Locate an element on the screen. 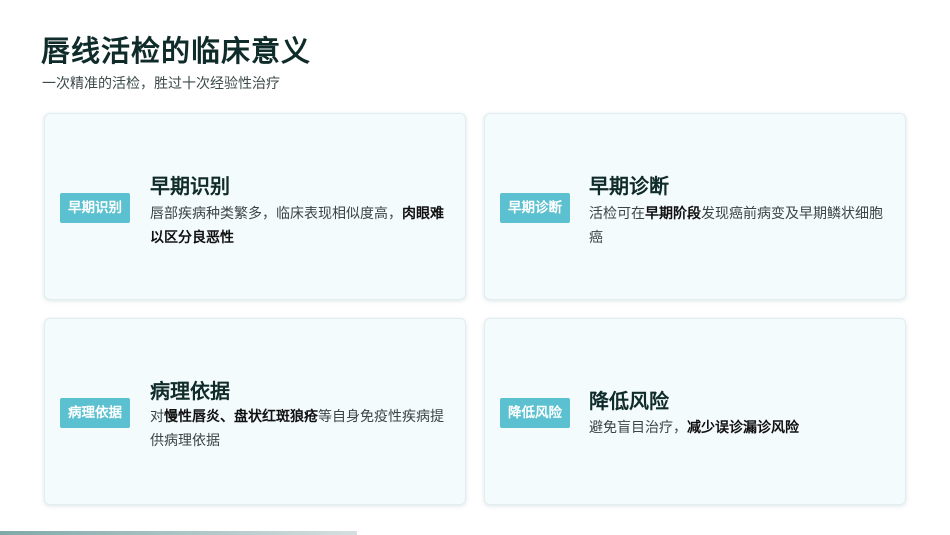 The height and width of the screenshot is (535, 950). card-description-text: 对 is located at coordinates (157, 417).